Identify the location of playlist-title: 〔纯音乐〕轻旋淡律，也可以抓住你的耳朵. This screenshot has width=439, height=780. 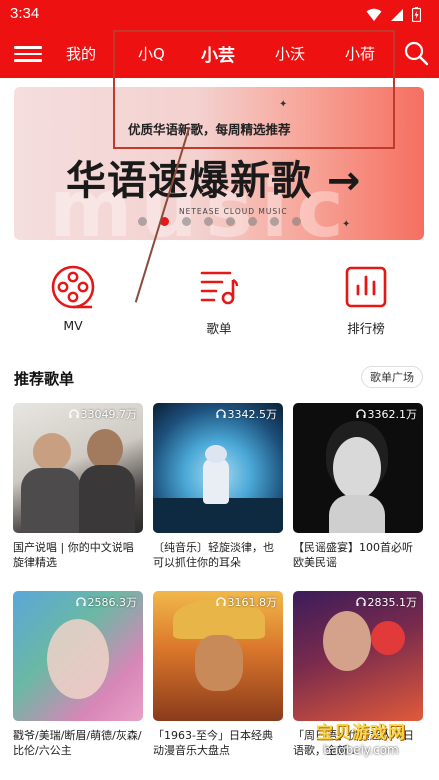
(213, 555).